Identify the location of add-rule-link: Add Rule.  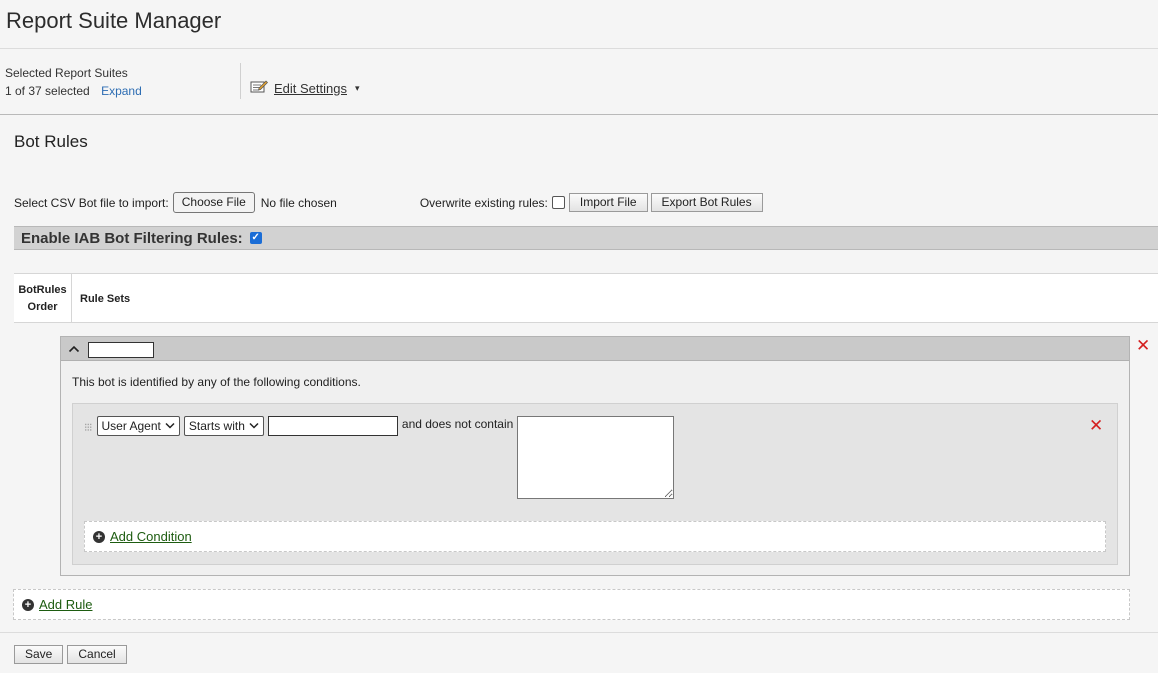
(65, 604).